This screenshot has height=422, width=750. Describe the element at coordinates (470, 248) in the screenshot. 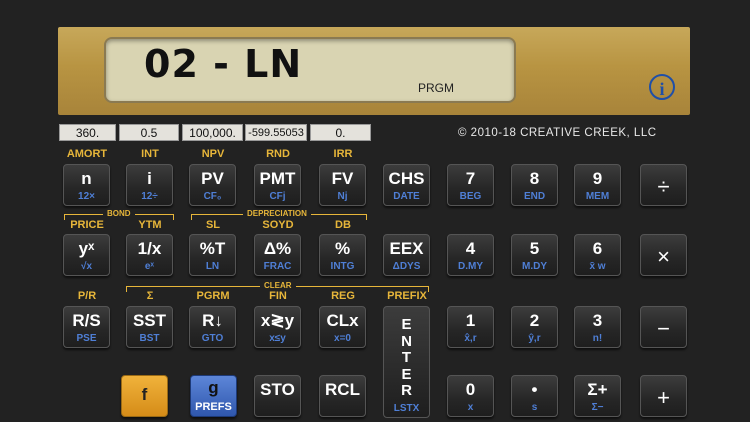

I see `key-label: 4` at that location.